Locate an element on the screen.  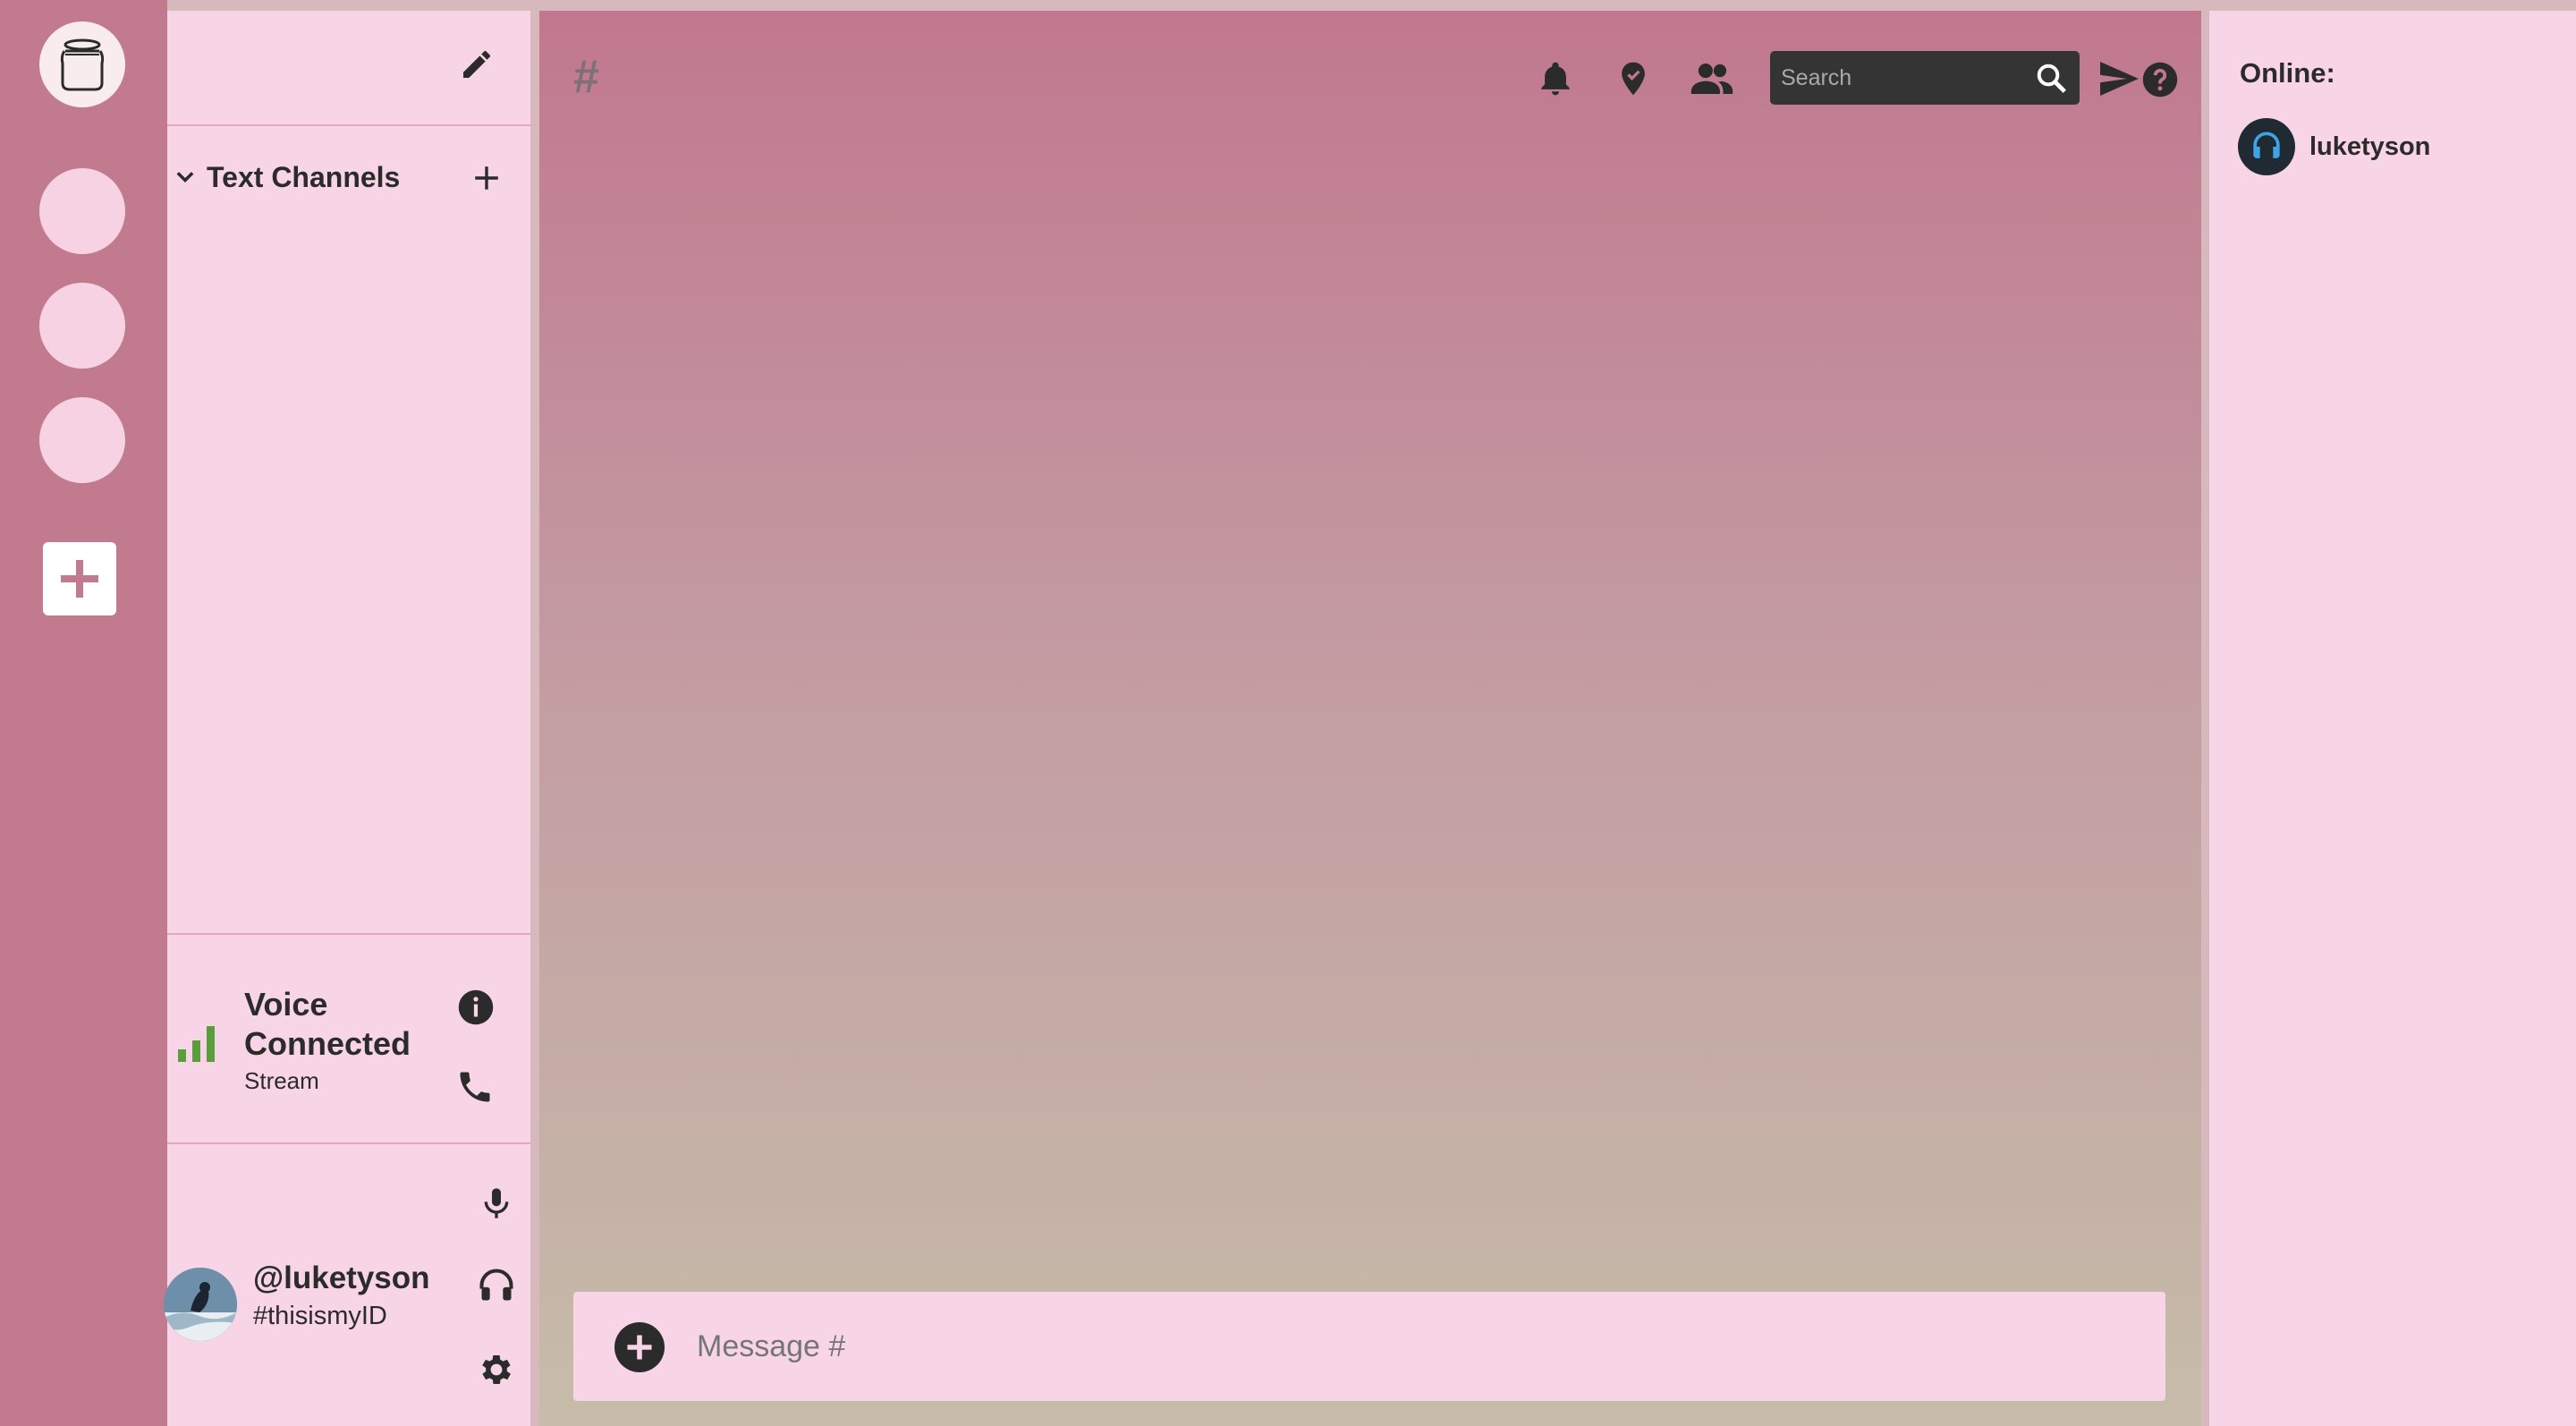
voice-status-title: Voice Connected is located at coordinates (327, 1024).